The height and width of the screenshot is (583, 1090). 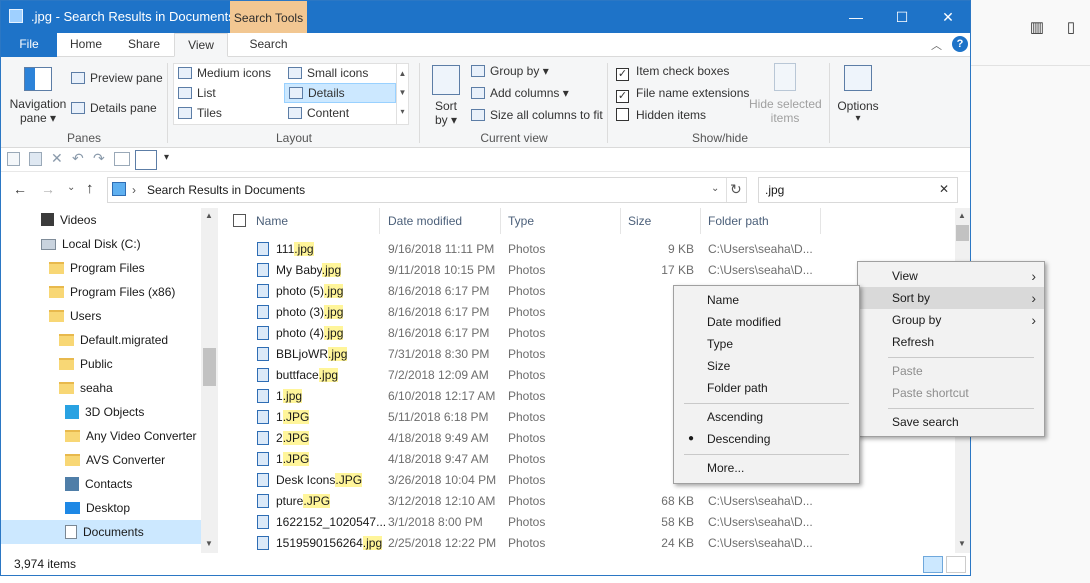 I want to click on size-all-columns-button: Size all columns to fit, so click(x=537, y=115).